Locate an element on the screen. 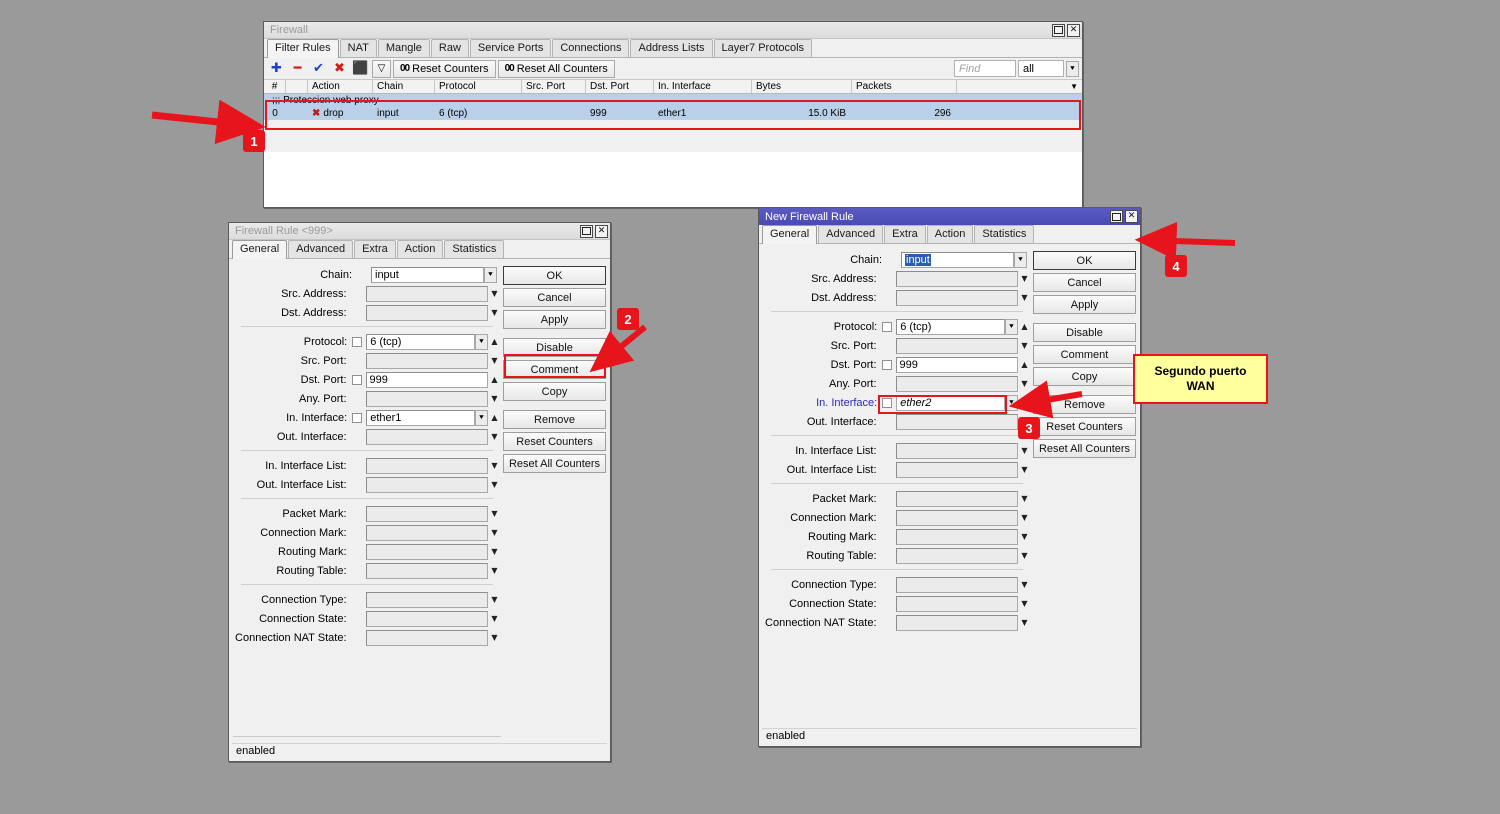 This screenshot has height=814, width=1500. rule-routing-table-input is located at coordinates (426, 570).